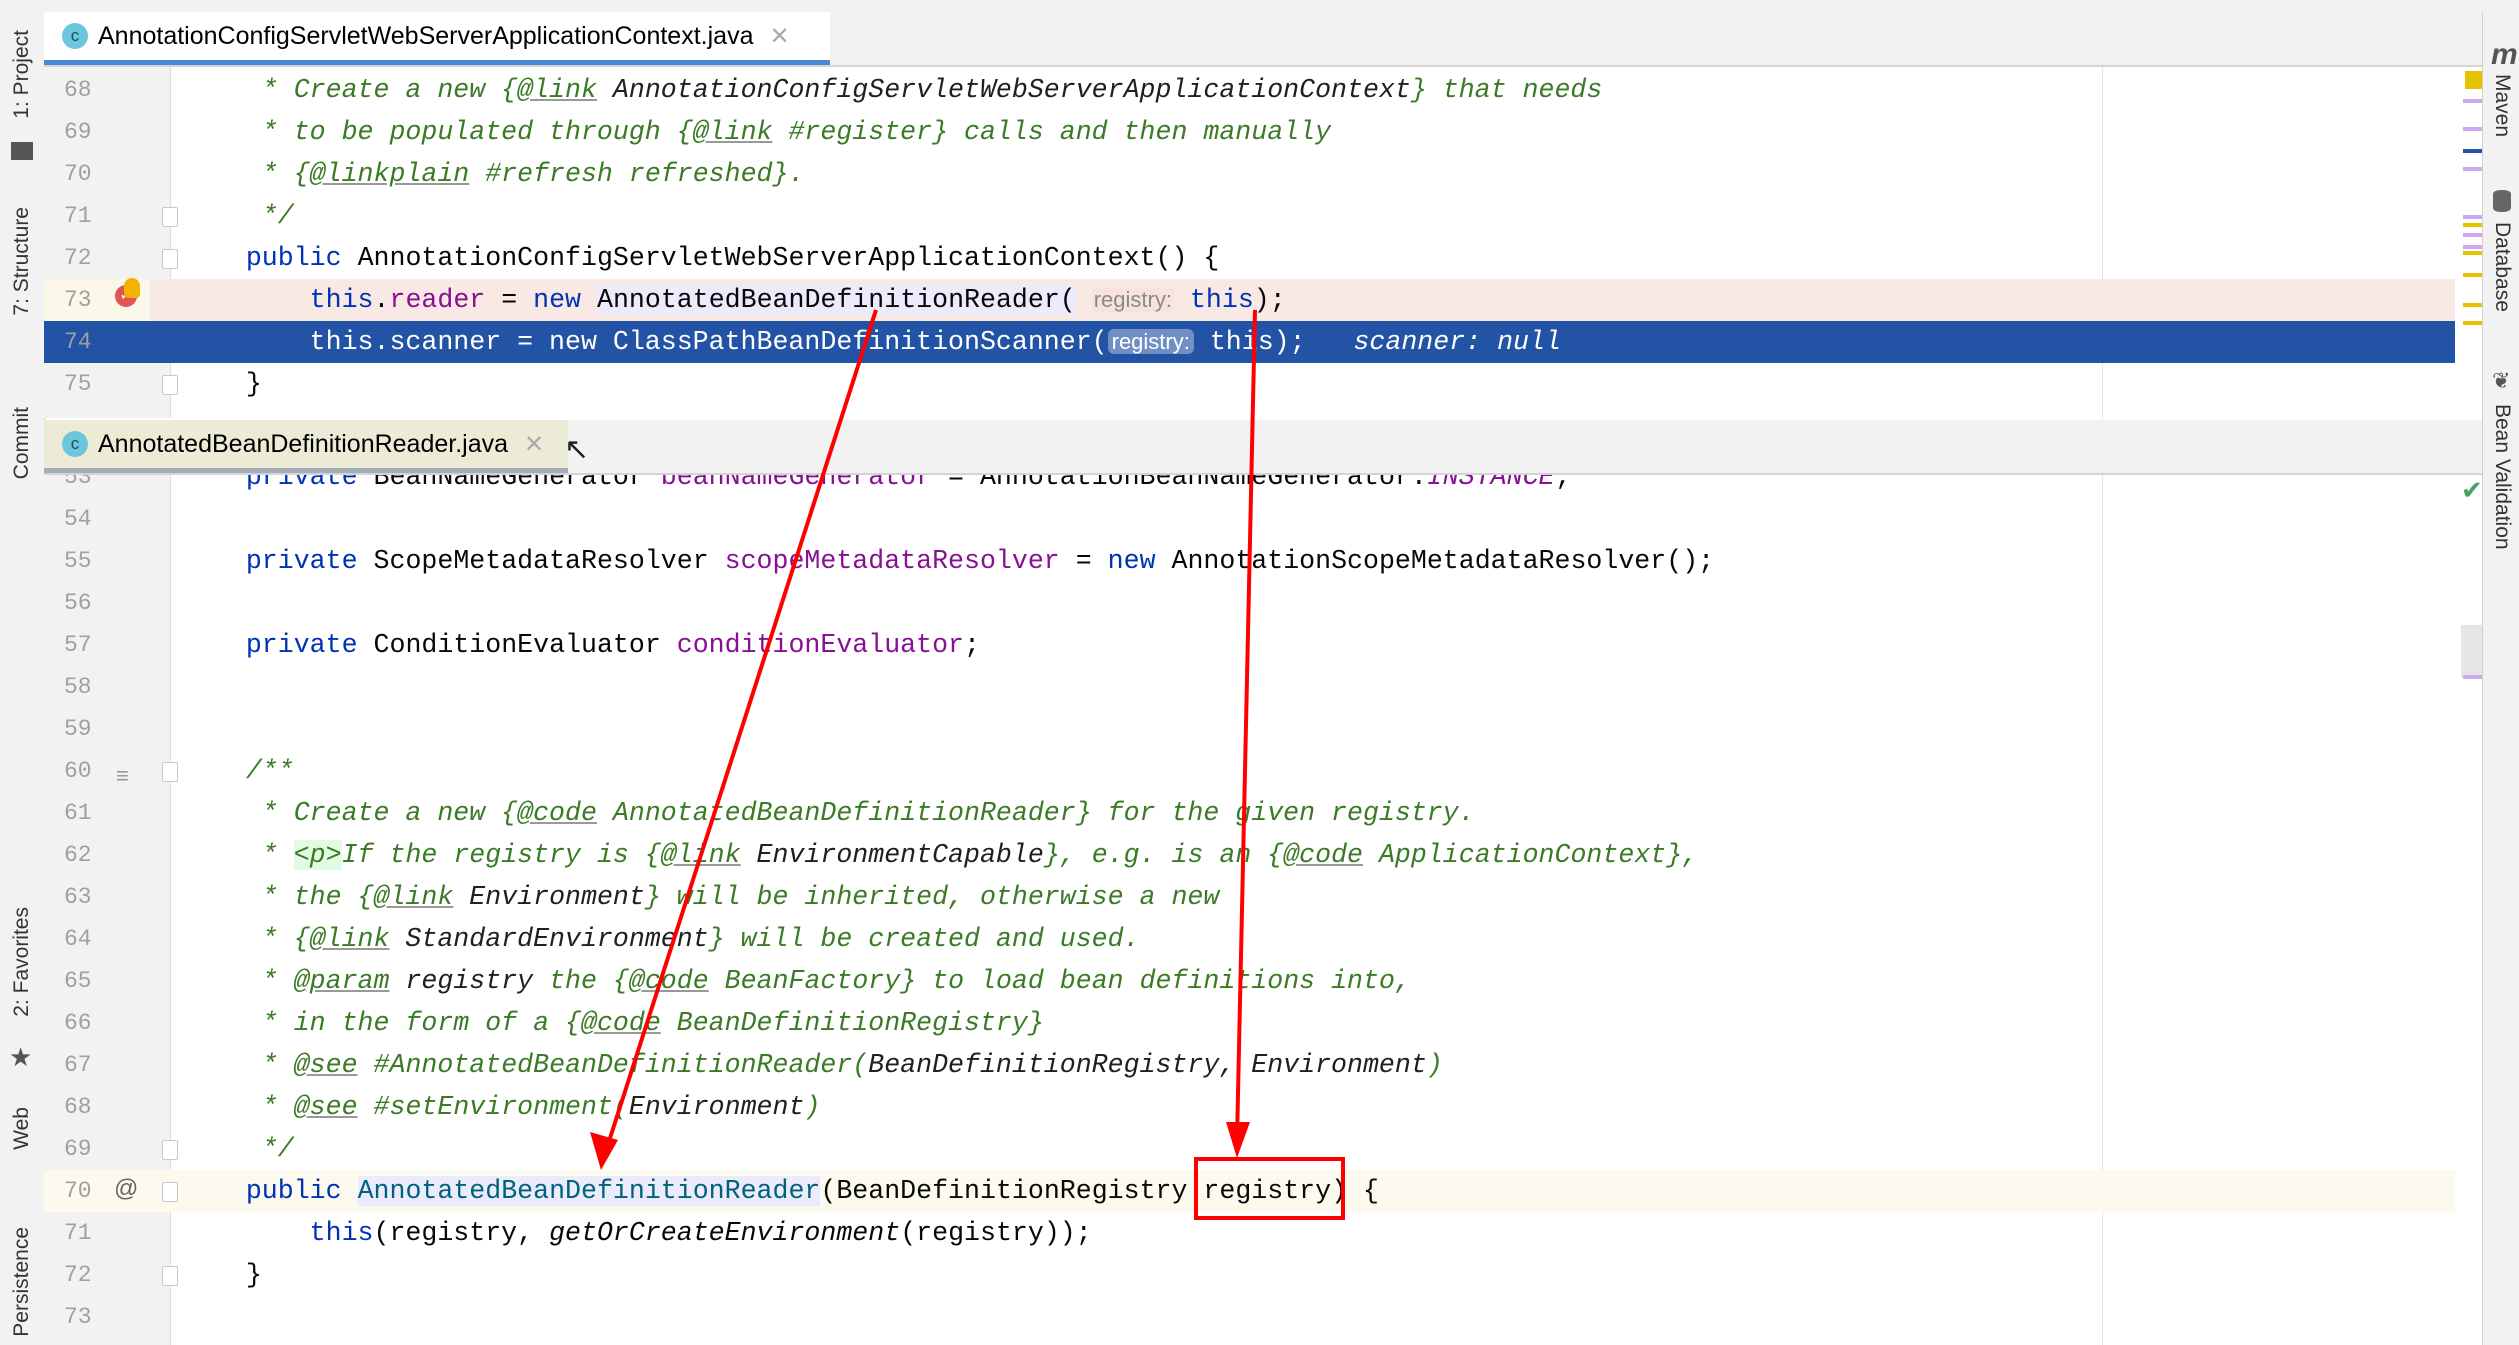 Image resolution: width=2519 pixels, height=1345 pixels. What do you see at coordinates (78, 855) in the screenshot?
I see `line-number: 62` at bounding box center [78, 855].